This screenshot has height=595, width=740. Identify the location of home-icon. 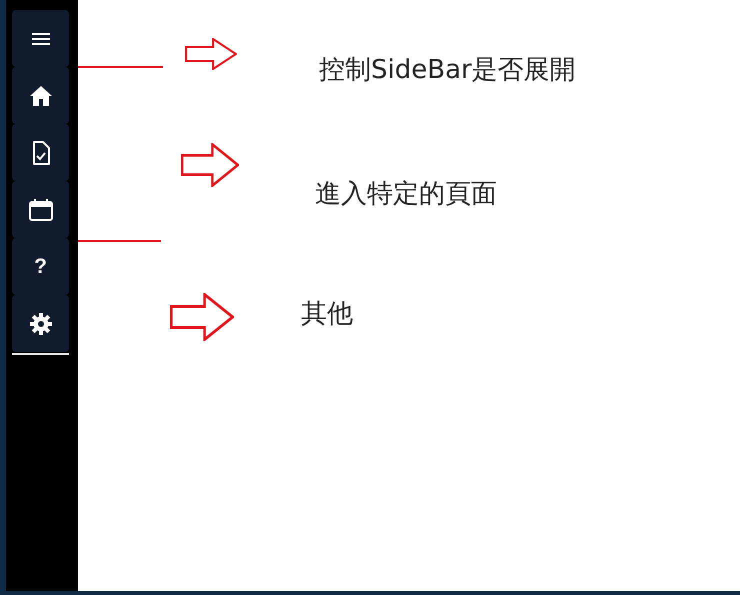
(40, 95).